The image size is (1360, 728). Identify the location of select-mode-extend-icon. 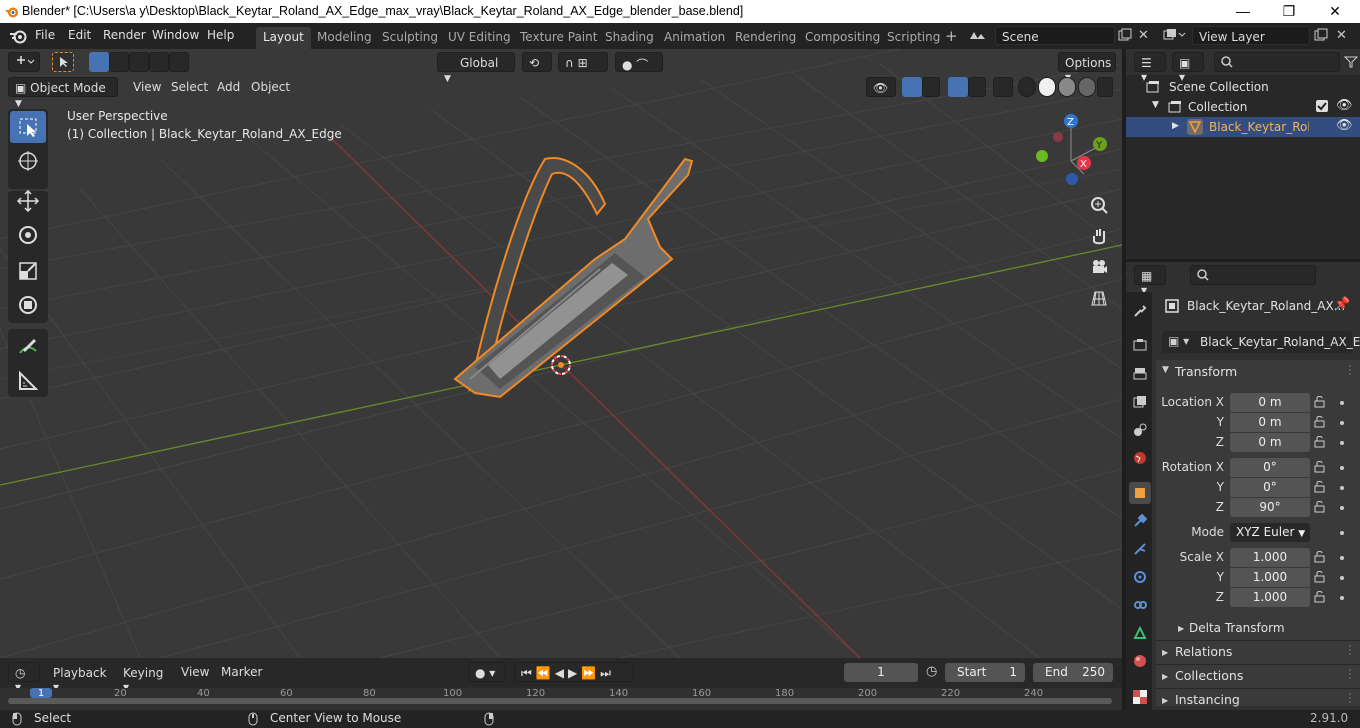
(119, 62).